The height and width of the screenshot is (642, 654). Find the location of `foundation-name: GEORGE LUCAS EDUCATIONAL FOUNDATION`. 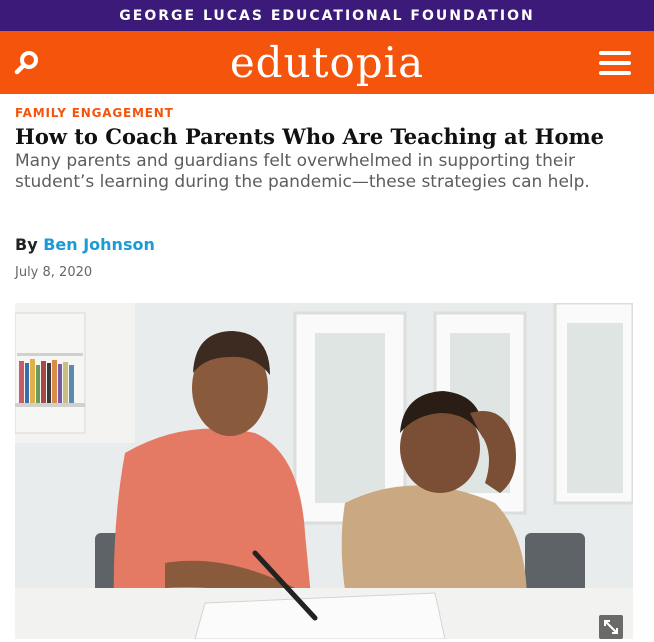

foundation-name: GEORGE LUCAS EDUCATIONAL FOUNDATION is located at coordinates (326, 16).